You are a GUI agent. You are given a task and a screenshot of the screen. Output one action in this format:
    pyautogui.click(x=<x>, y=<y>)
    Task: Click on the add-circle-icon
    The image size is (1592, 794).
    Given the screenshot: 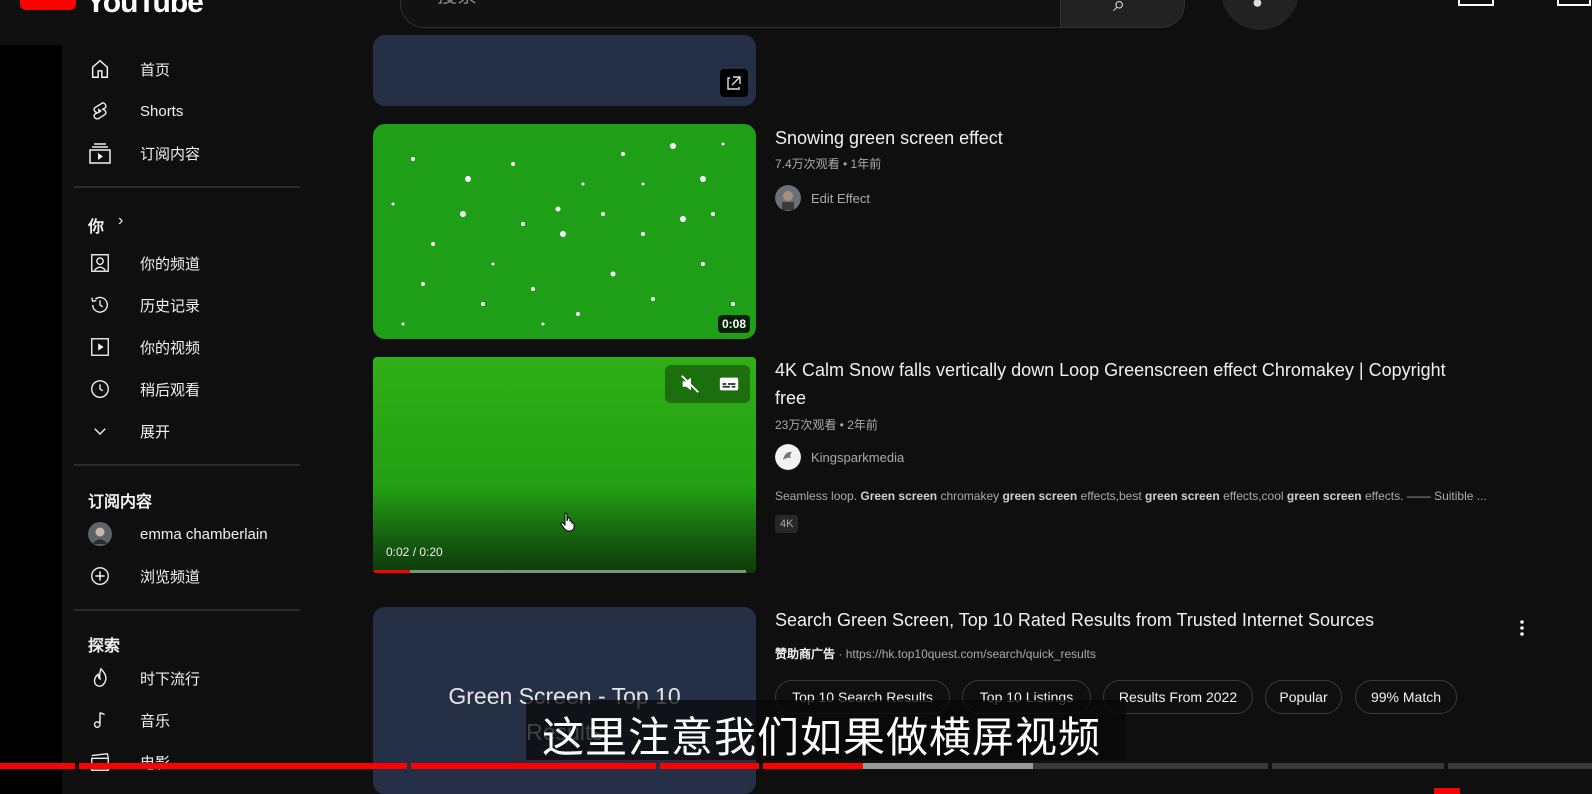 What is the action you would take?
    pyautogui.click(x=100, y=576)
    